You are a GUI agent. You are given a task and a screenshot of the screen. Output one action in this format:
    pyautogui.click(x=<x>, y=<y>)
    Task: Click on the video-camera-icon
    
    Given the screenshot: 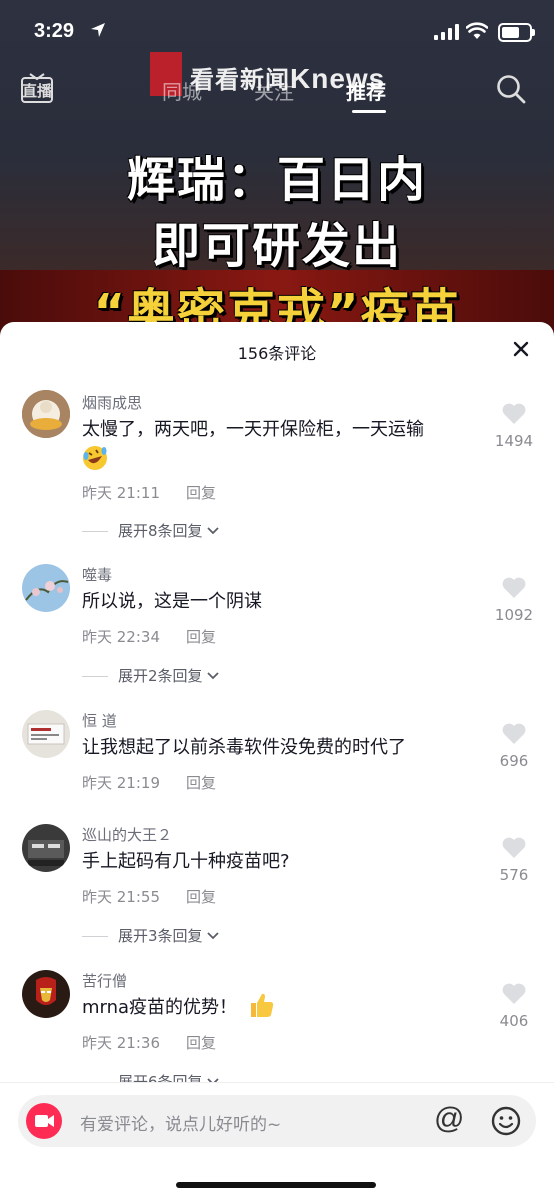 What is the action you would take?
    pyautogui.click(x=44, y=1121)
    